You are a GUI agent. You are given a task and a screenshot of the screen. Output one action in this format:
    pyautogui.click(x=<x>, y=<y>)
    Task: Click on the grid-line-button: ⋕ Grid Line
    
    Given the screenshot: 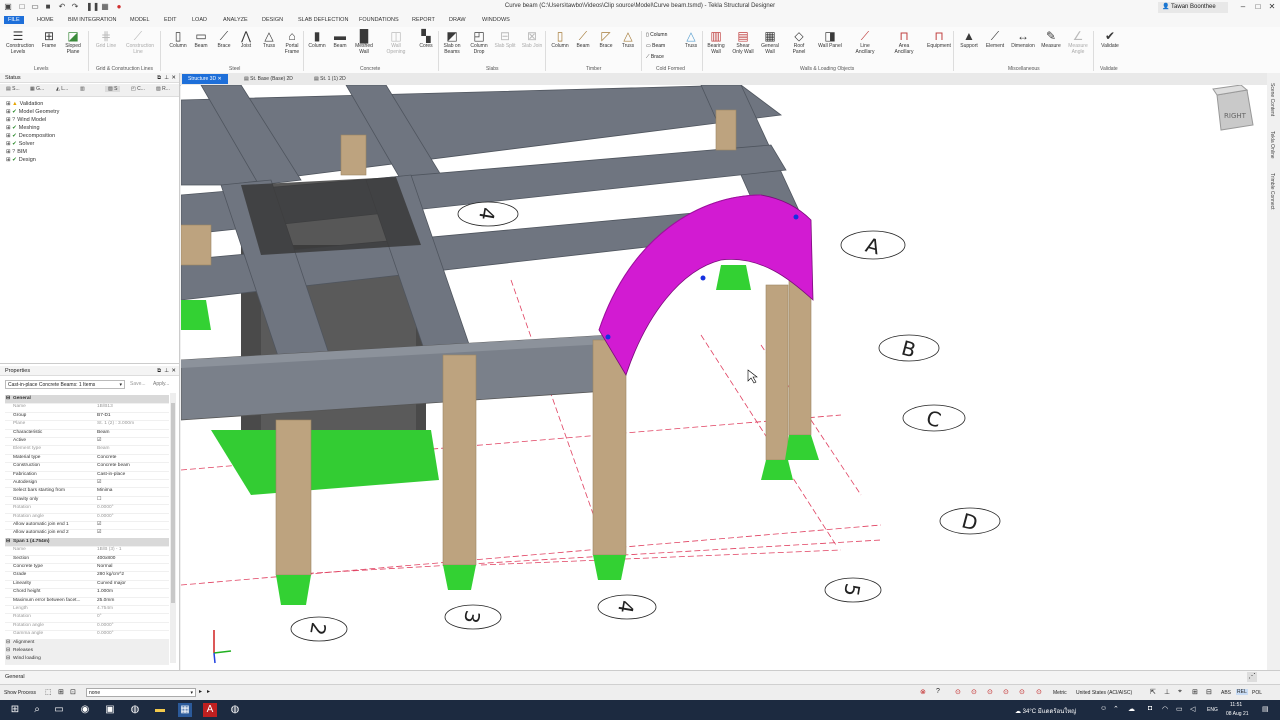 What is the action you would take?
    pyautogui.click(x=106, y=40)
    